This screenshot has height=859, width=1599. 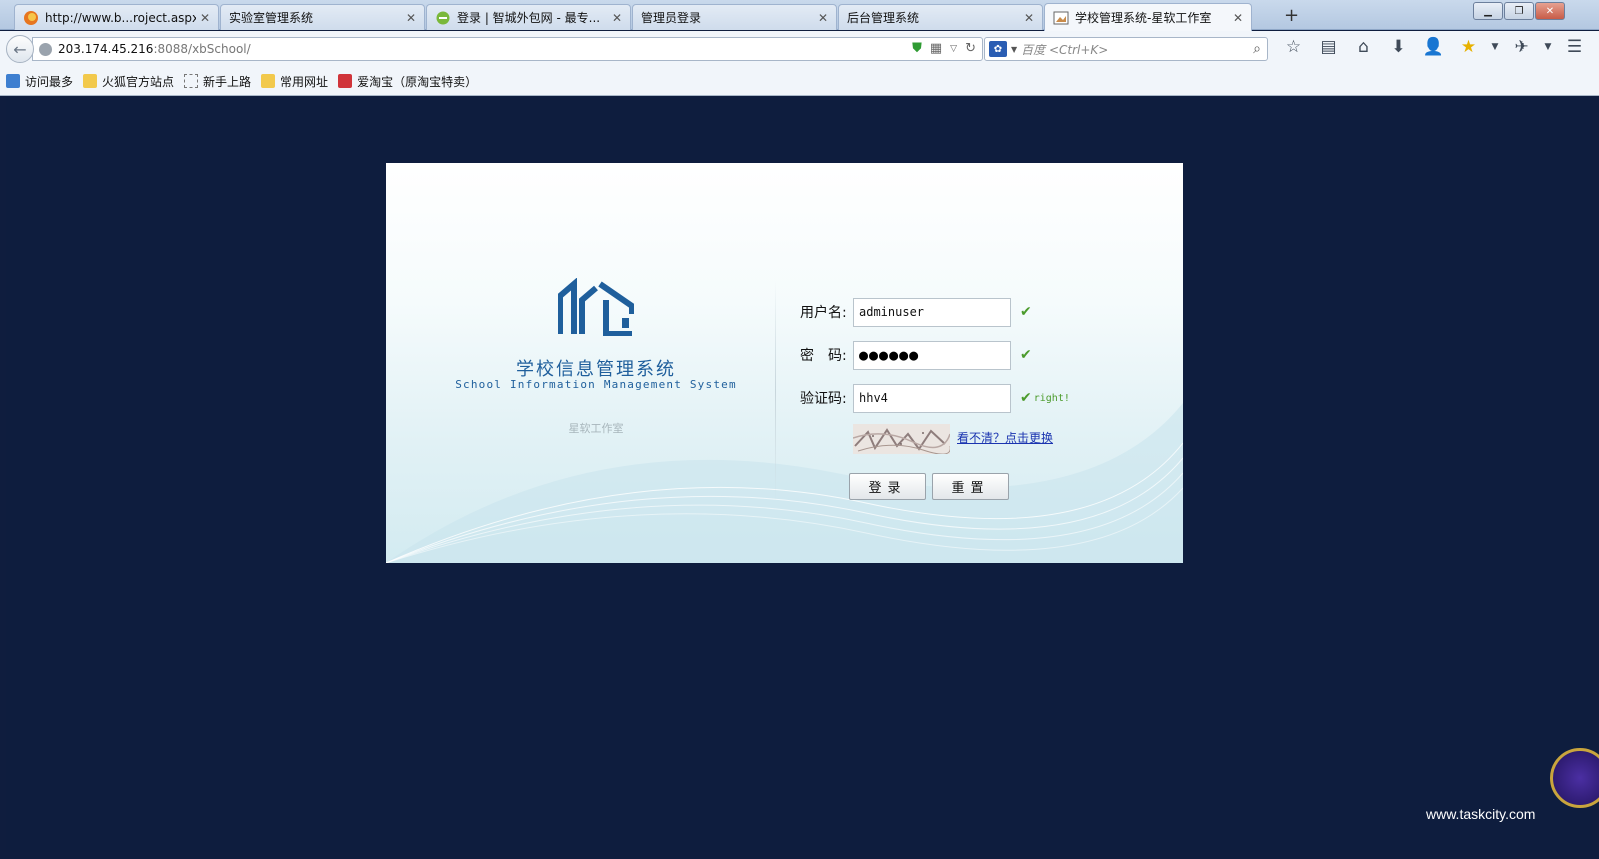 I want to click on bookmark-label: 爱淘宝（原淘宝特卖）, so click(x=417, y=81).